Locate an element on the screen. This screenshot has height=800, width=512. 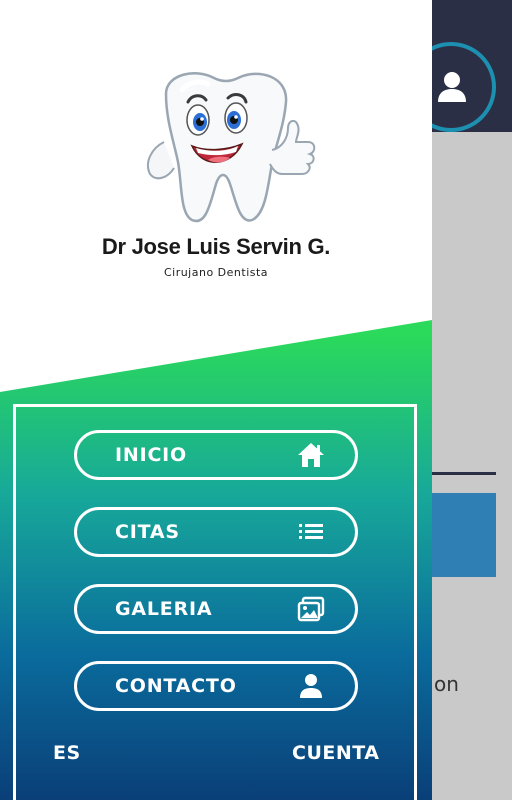
brand-subtitle: Cirujano Dentista is located at coordinates (216, 272).